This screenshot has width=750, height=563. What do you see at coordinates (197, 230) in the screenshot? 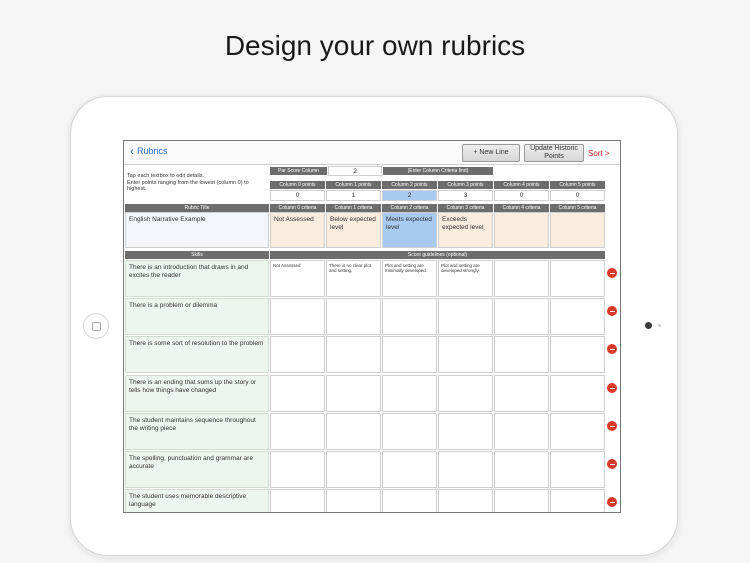
I see `rubric-title-input: English Narrative Example` at bounding box center [197, 230].